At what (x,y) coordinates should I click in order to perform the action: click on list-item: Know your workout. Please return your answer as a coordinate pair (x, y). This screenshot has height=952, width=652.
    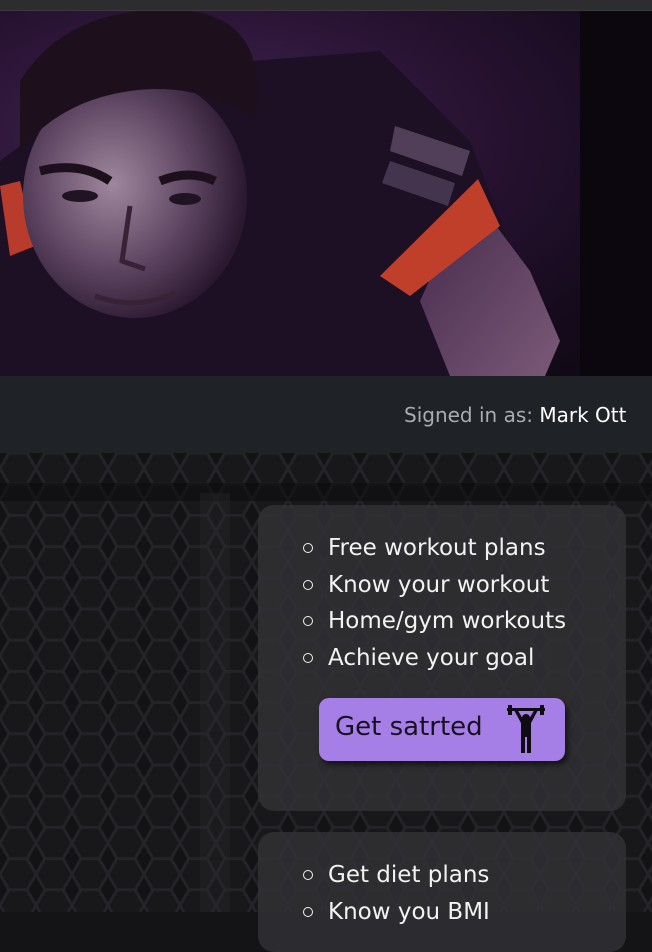
    Looking at the image, I should click on (433, 585).